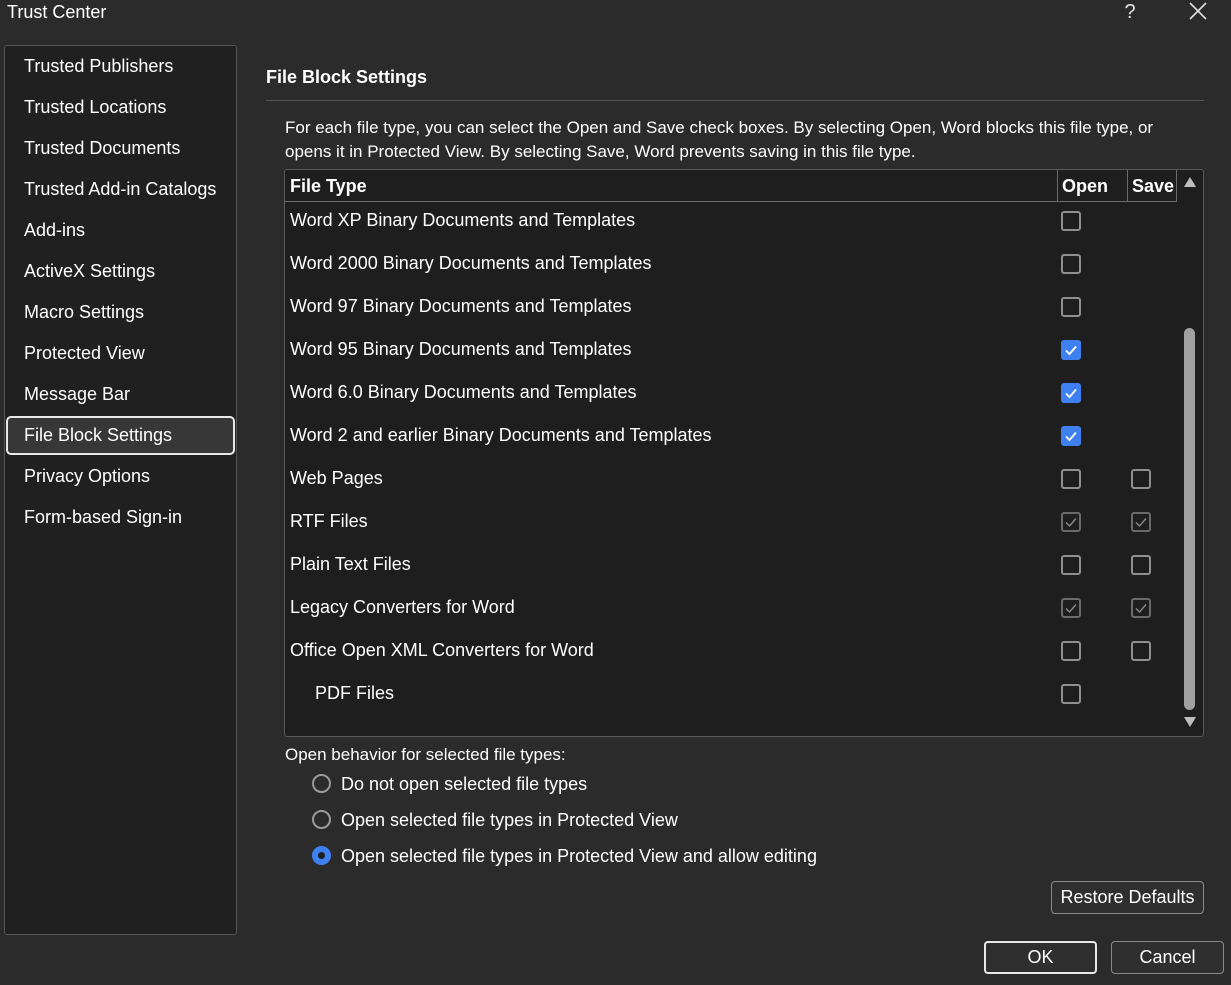 The image size is (1231, 985). What do you see at coordinates (120, 107) in the screenshot?
I see `sidebar-item-trusted-locations: Trusted Locations` at bounding box center [120, 107].